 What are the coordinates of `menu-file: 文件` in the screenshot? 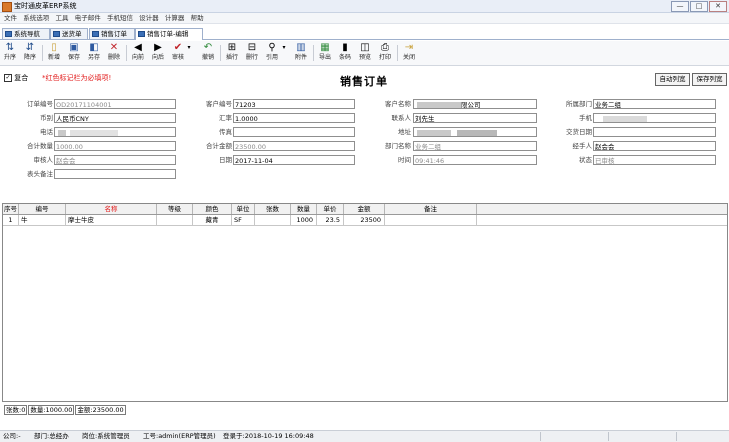 It's located at (10, 18).